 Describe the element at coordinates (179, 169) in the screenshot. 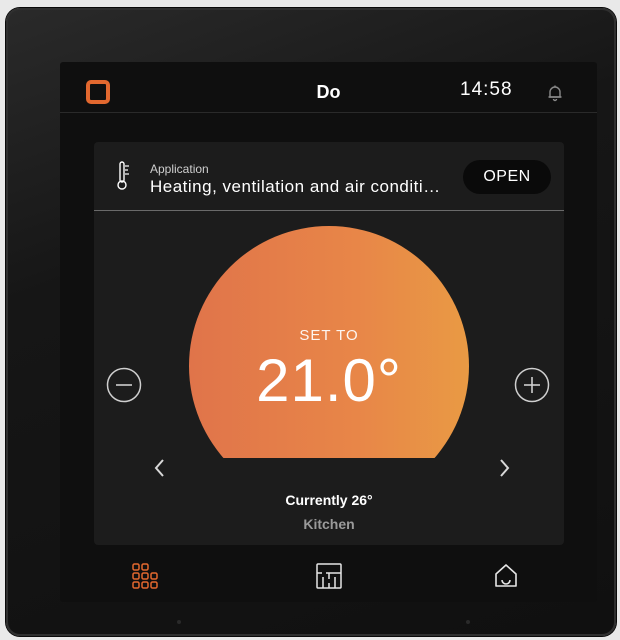

I see `application-label: Application` at that location.